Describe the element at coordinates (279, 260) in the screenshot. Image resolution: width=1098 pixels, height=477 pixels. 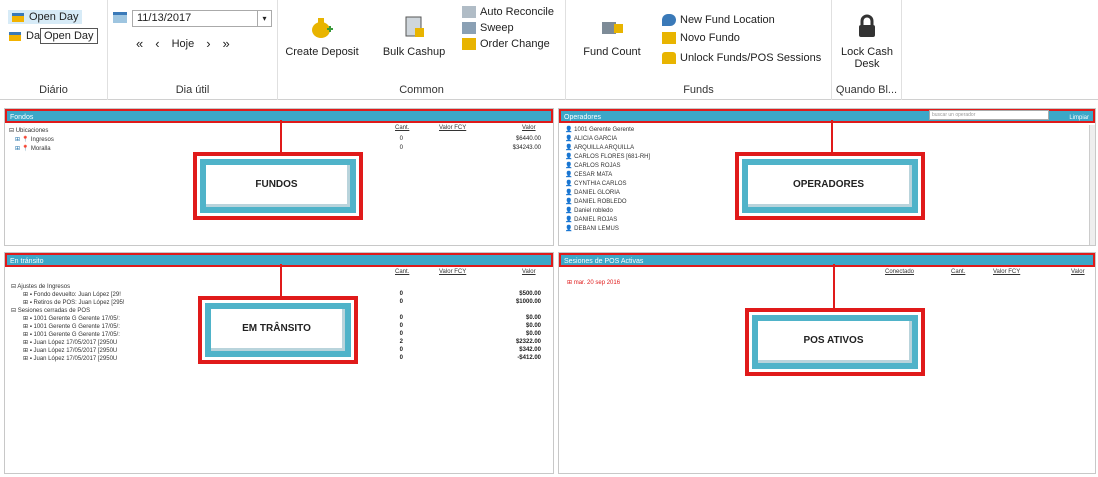
I see `transito-header: En tránsito` at that location.